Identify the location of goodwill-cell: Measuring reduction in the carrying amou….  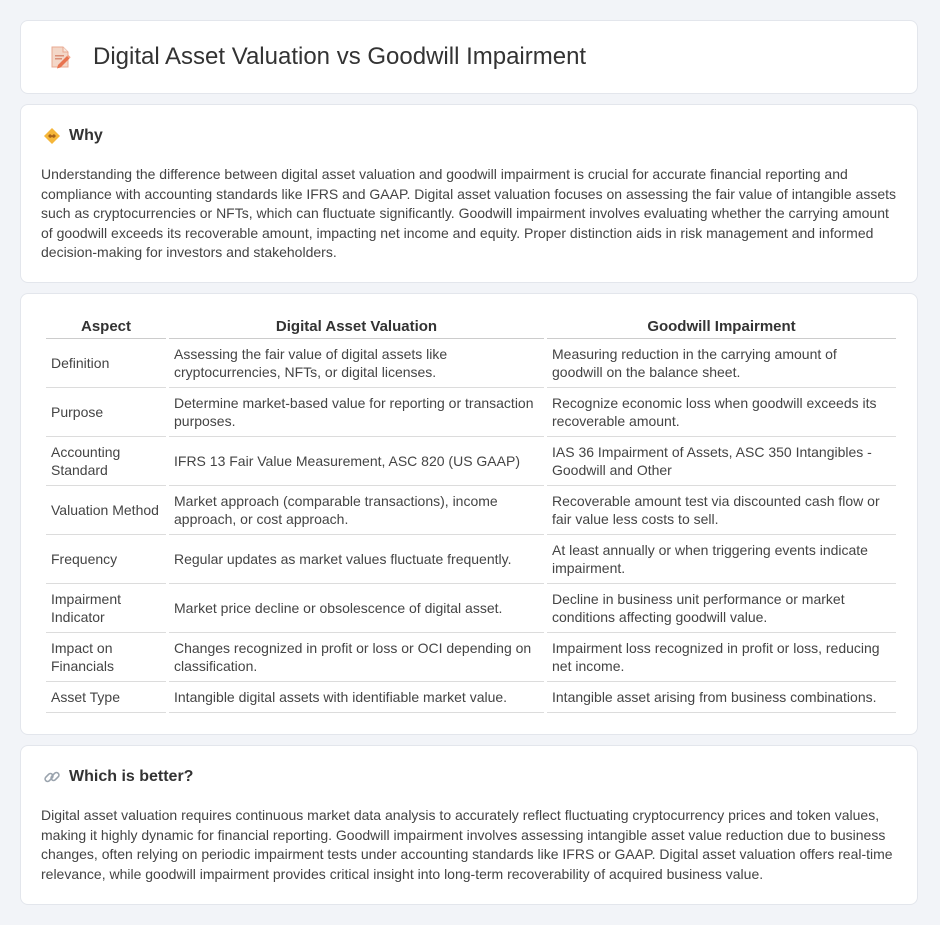
(721, 363).